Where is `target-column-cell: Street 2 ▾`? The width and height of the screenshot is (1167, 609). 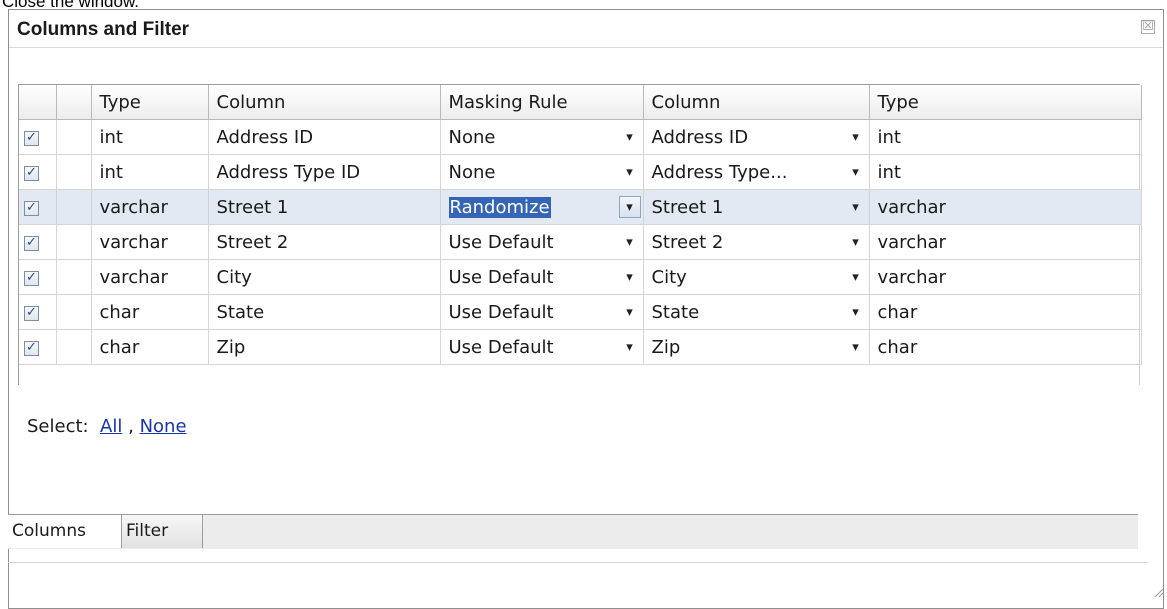 target-column-cell: Street 2 ▾ is located at coordinates (756, 242).